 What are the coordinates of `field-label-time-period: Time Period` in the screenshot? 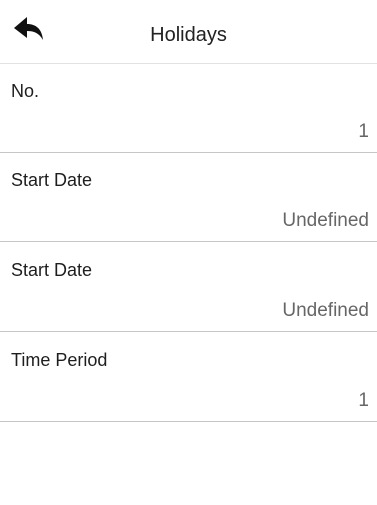 It's located at (59, 360).